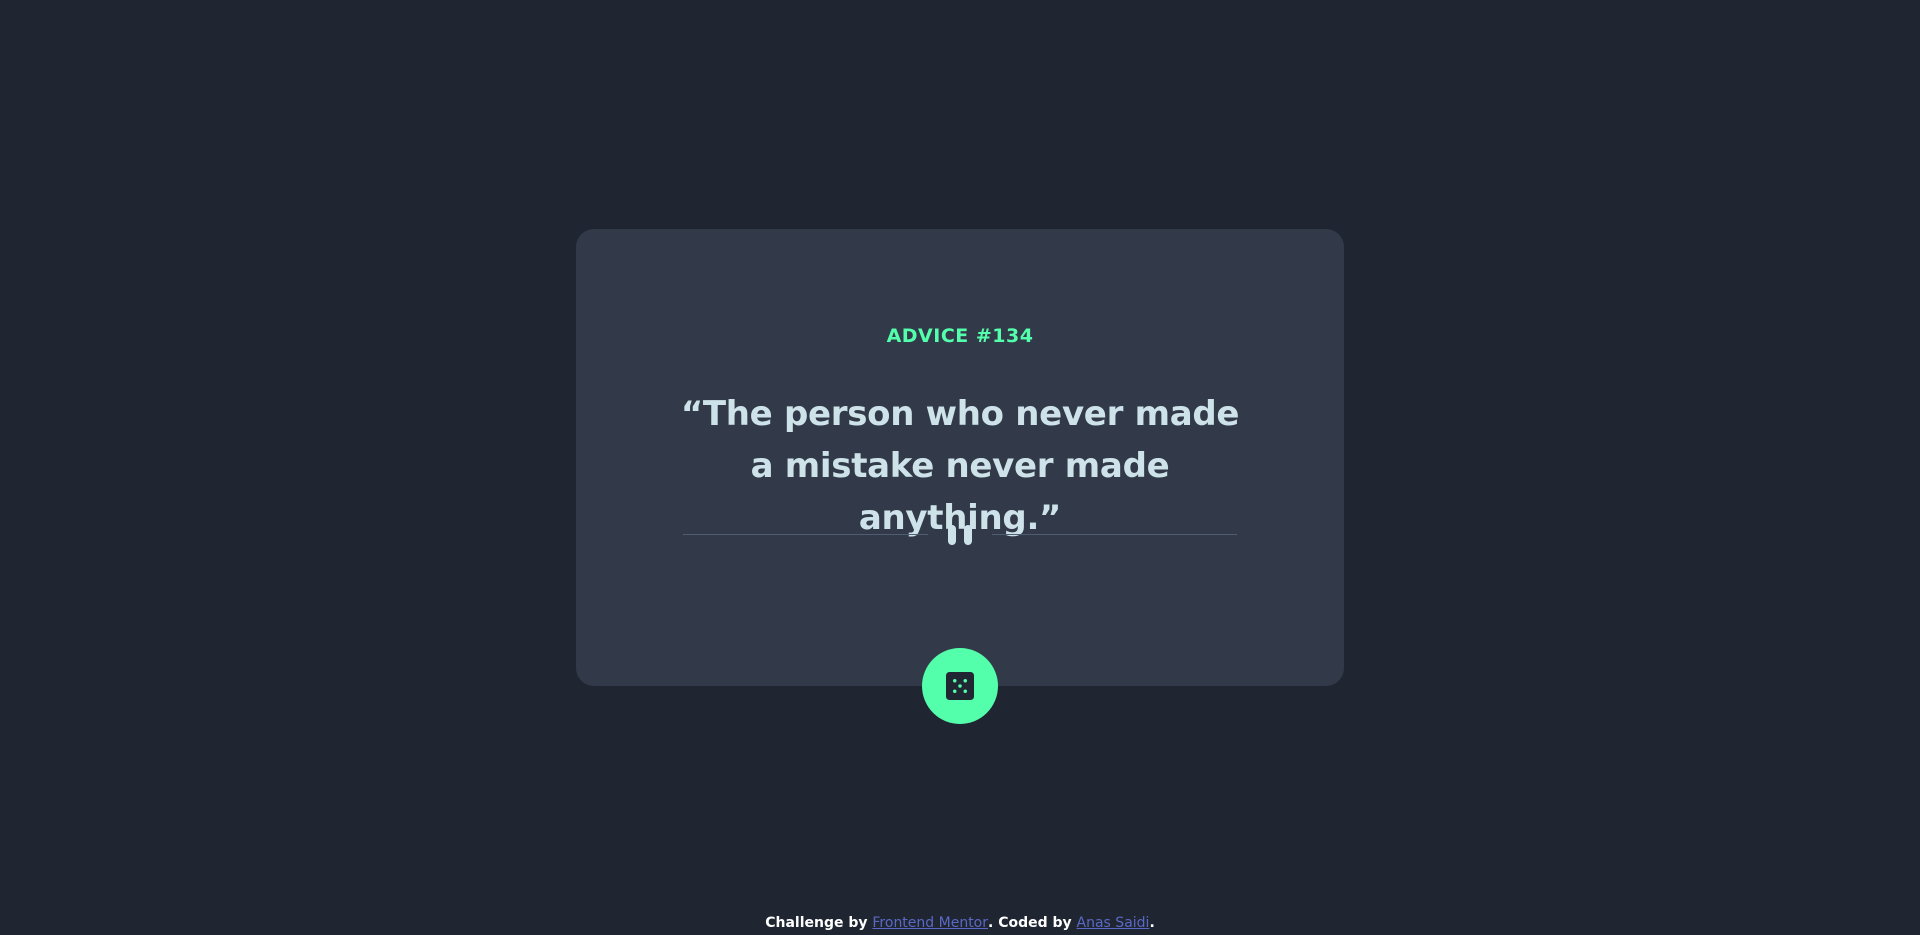 The width and height of the screenshot is (1920, 935). Describe the element at coordinates (960, 336) in the screenshot. I see `advice-id: ADVICE #134` at that location.